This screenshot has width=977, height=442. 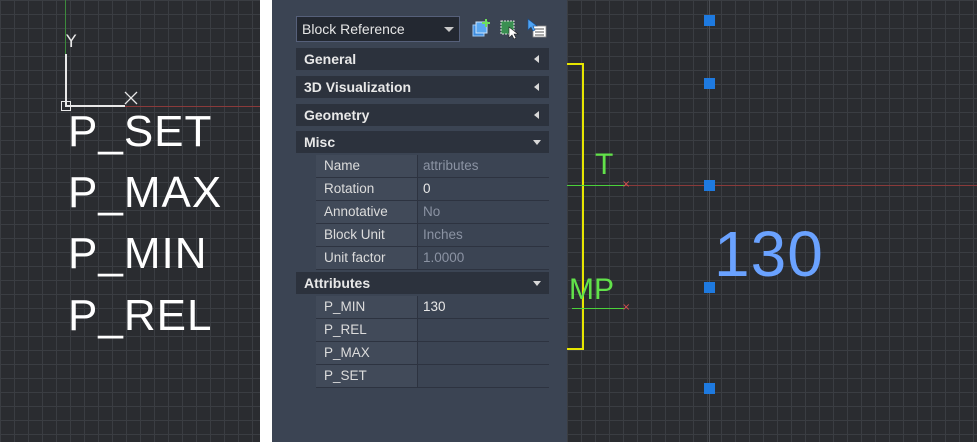 What do you see at coordinates (367, 330) in the screenshot?
I see `attribute-label: P_REL` at bounding box center [367, 330].